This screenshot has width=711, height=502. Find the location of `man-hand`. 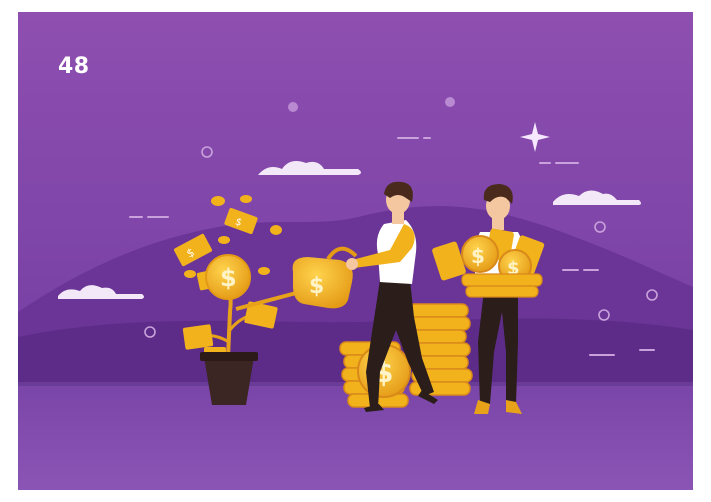

man-hand is located at coordinates (352, 264).